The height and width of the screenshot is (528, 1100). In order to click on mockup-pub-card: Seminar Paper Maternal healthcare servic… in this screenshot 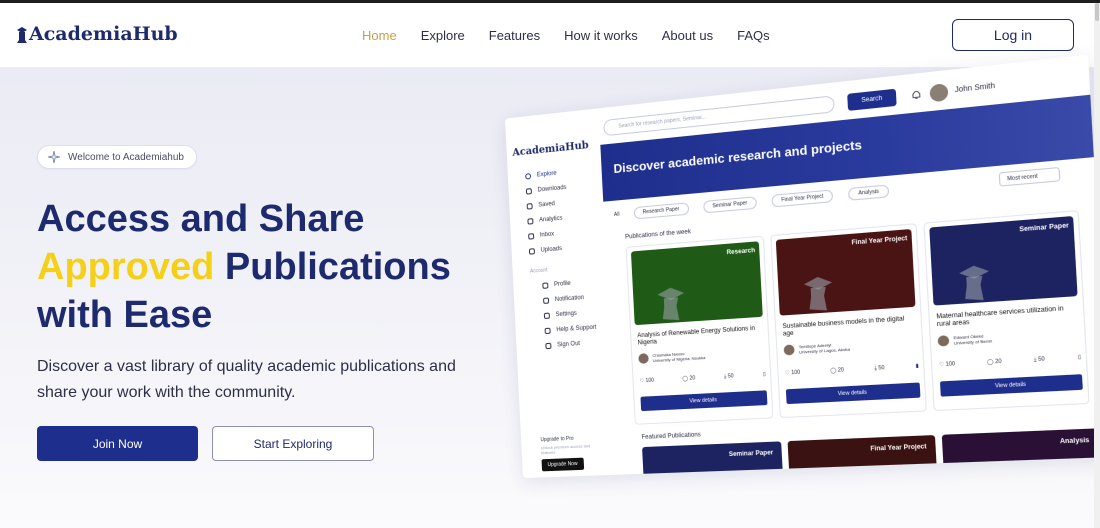, I will do `click(1006, 310)`.